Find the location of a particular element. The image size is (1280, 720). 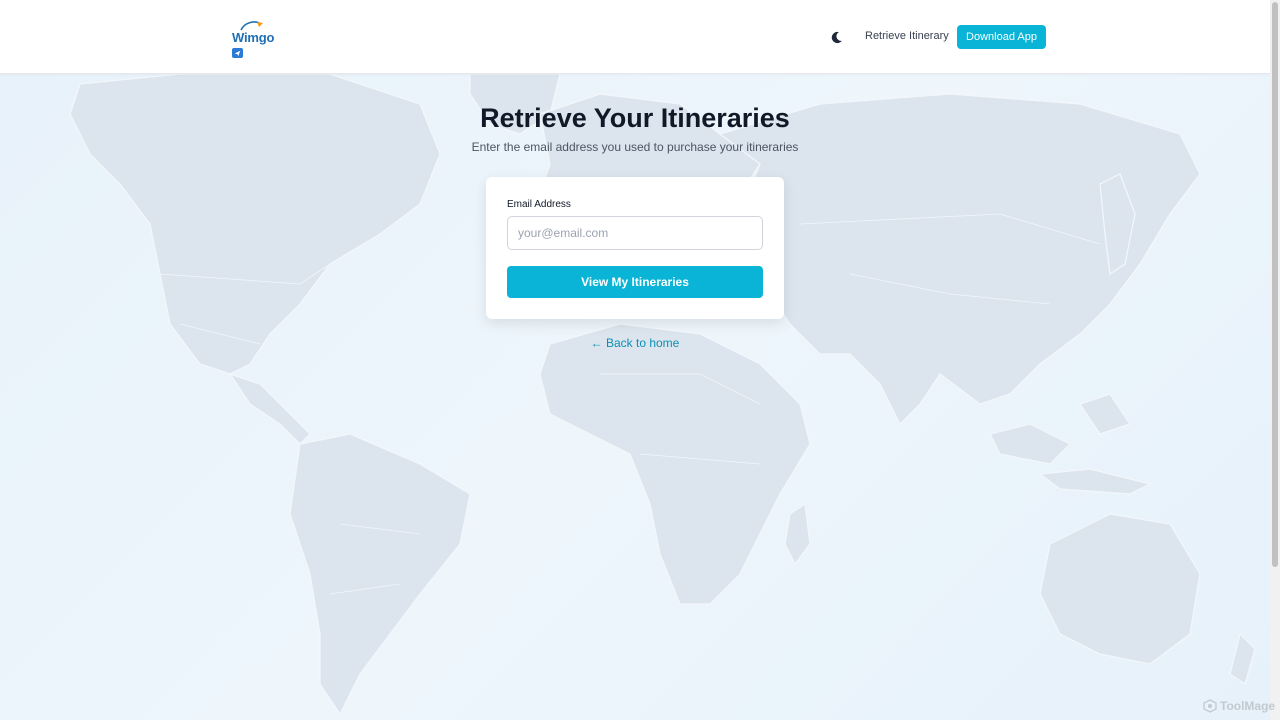

nav-retrieve-itinerary: Retrieve Itinerary is located at coordinates (907, 36).